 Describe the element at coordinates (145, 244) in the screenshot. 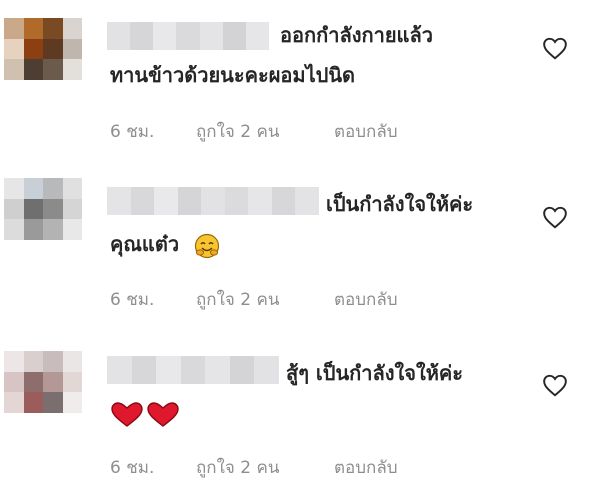

I see `comment-line-2: คุณแต๋ว` at that location.